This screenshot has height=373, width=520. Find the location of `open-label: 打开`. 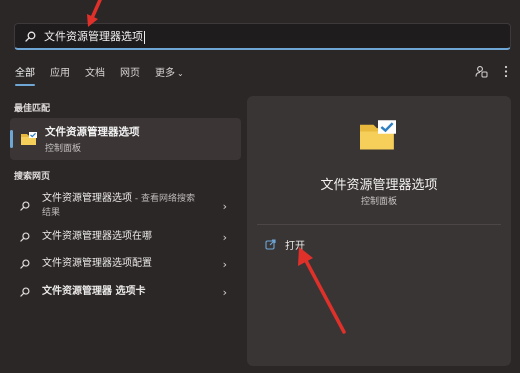

open-label: 打开 is located at coordinates (295, 246).